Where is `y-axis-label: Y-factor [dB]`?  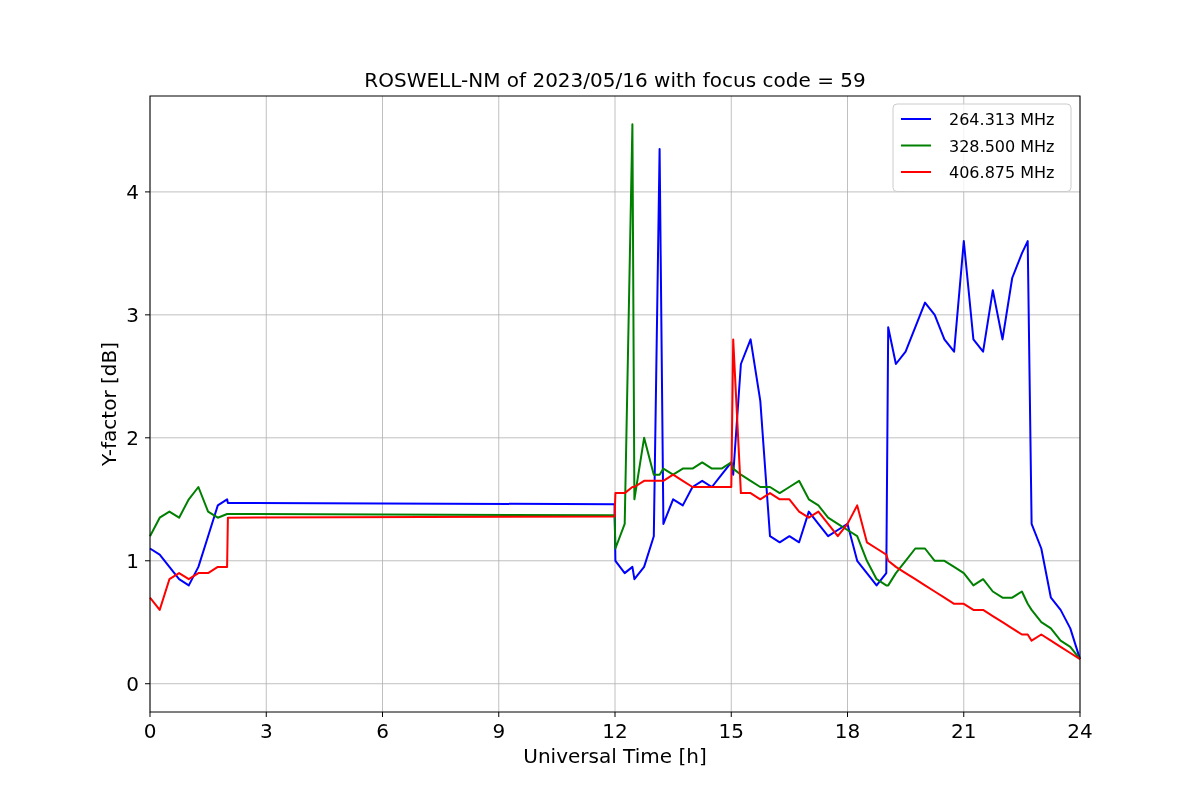
y-axis-label: Y-factor [dB] is located at coordinates (109, 404).